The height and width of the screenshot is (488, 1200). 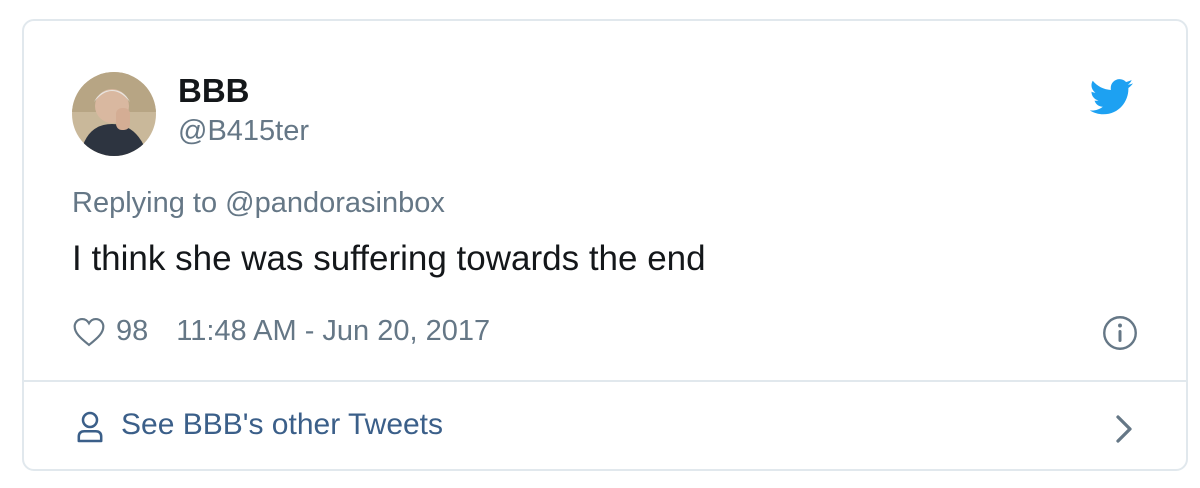 I want to click on replying-to-line: Replying to @pandorasinbox, so click(x=258, y=203).